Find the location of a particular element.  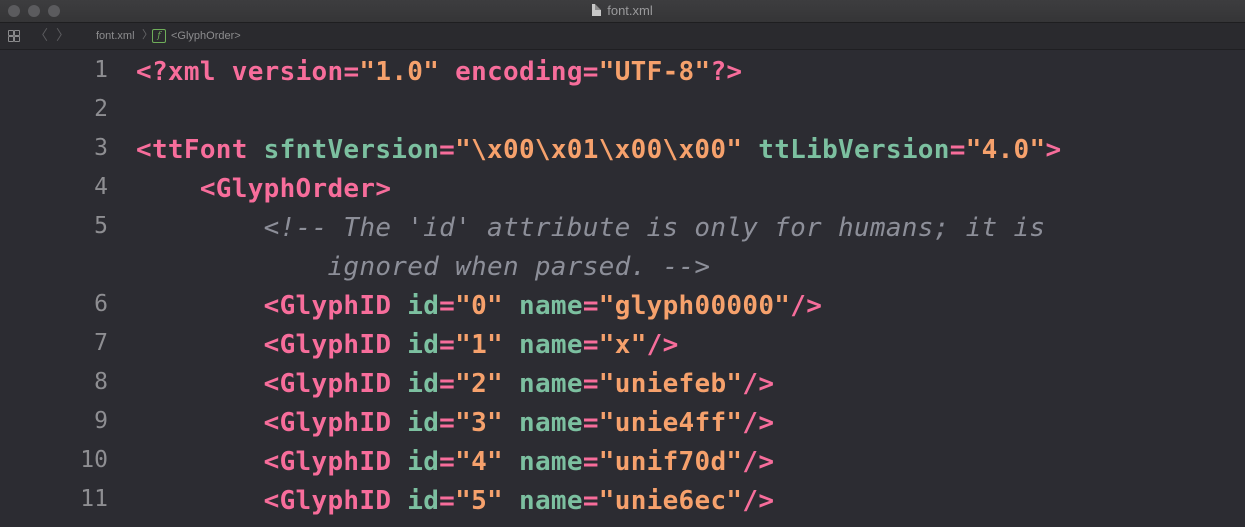

code-line: 11 <GlyphID id="5" name="unie6ec"/> is located at coordinates (622, 498).